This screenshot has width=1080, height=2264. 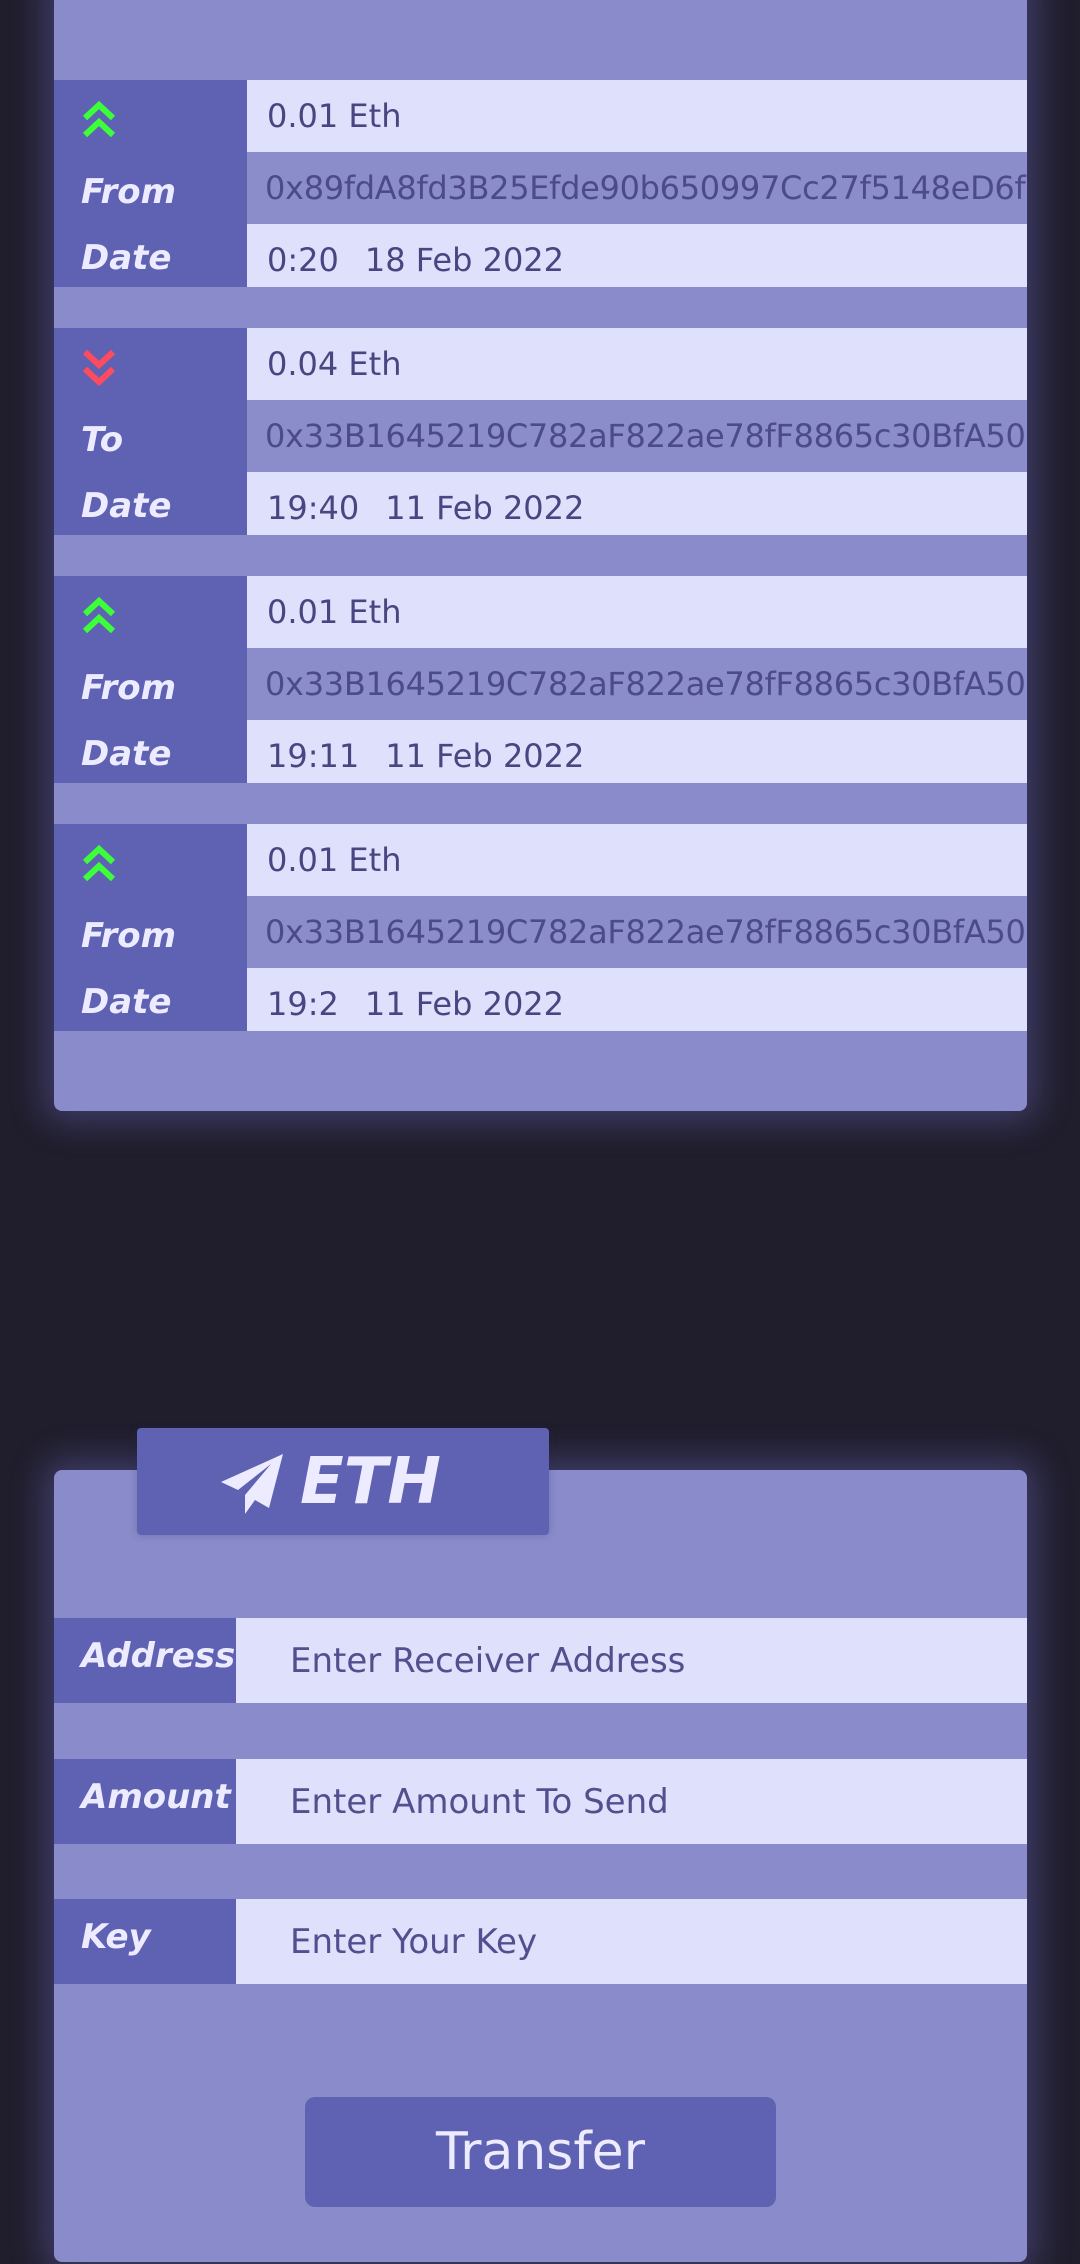 What do you see at coordinates (637, 503) in the screenshot?
I see `transaction-datetime: 19:40 11 Feb 2022` at bounding box center [637, 503].